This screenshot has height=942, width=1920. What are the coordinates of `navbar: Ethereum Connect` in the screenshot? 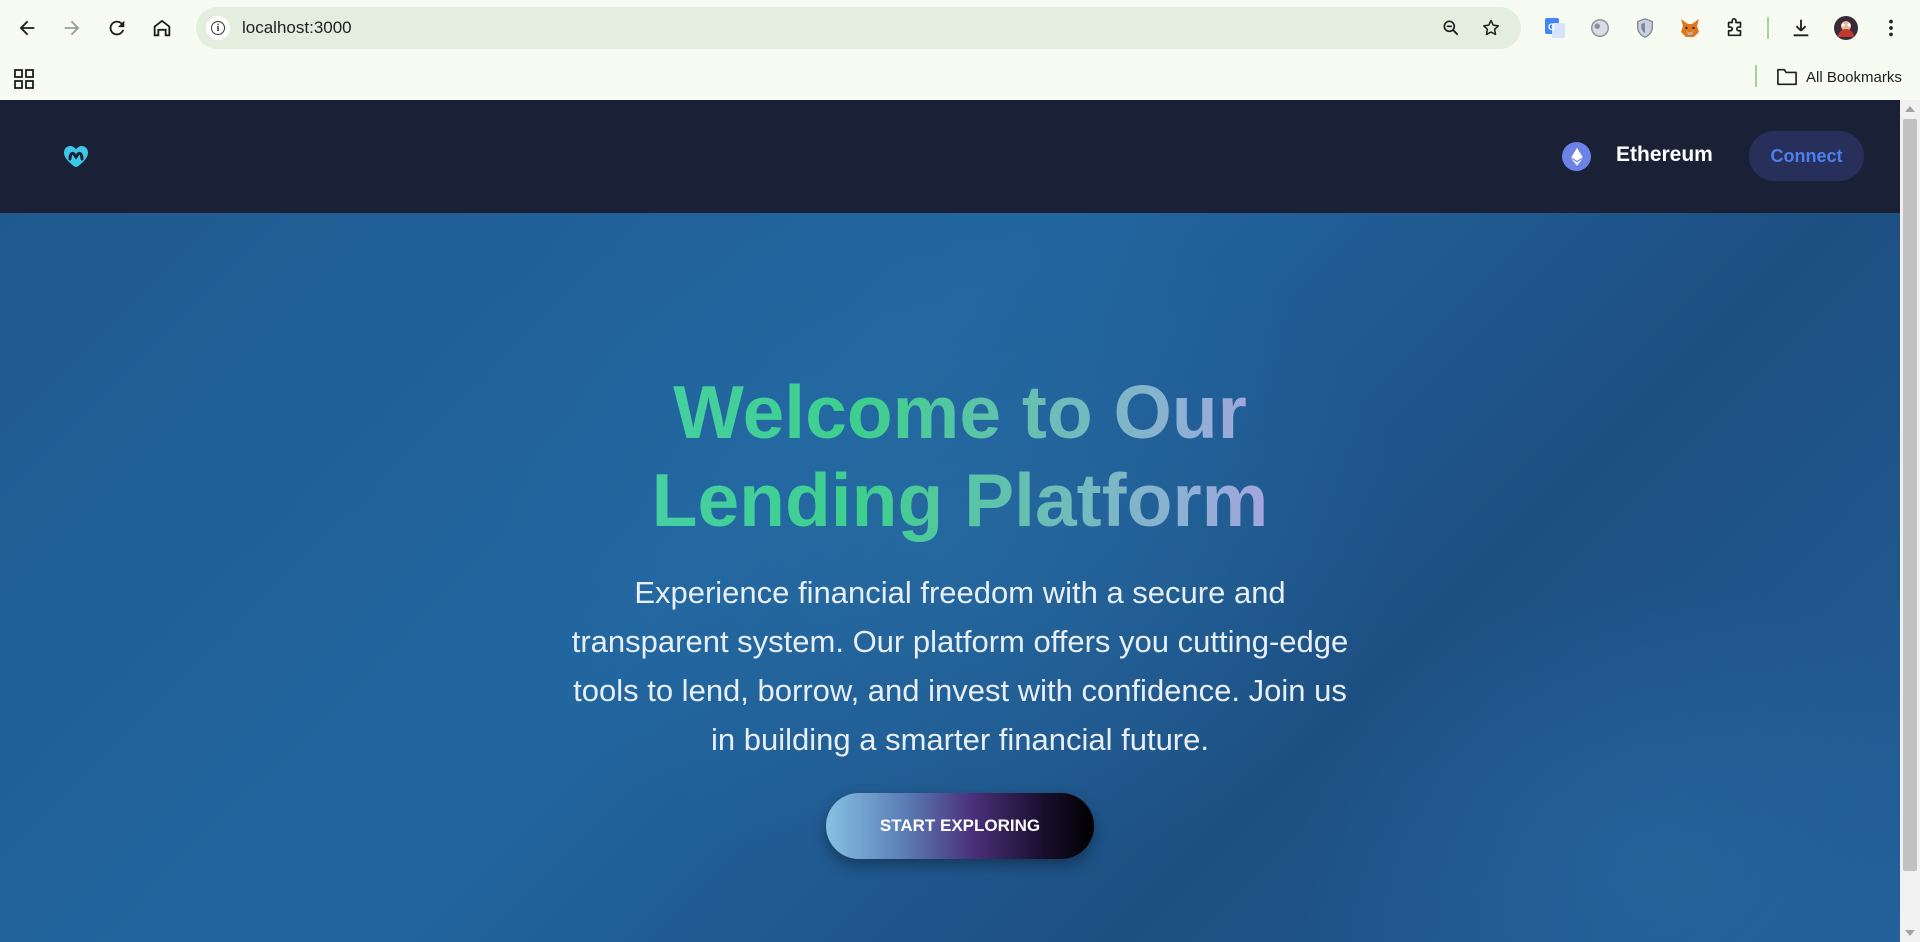 It's located at (950, 156).